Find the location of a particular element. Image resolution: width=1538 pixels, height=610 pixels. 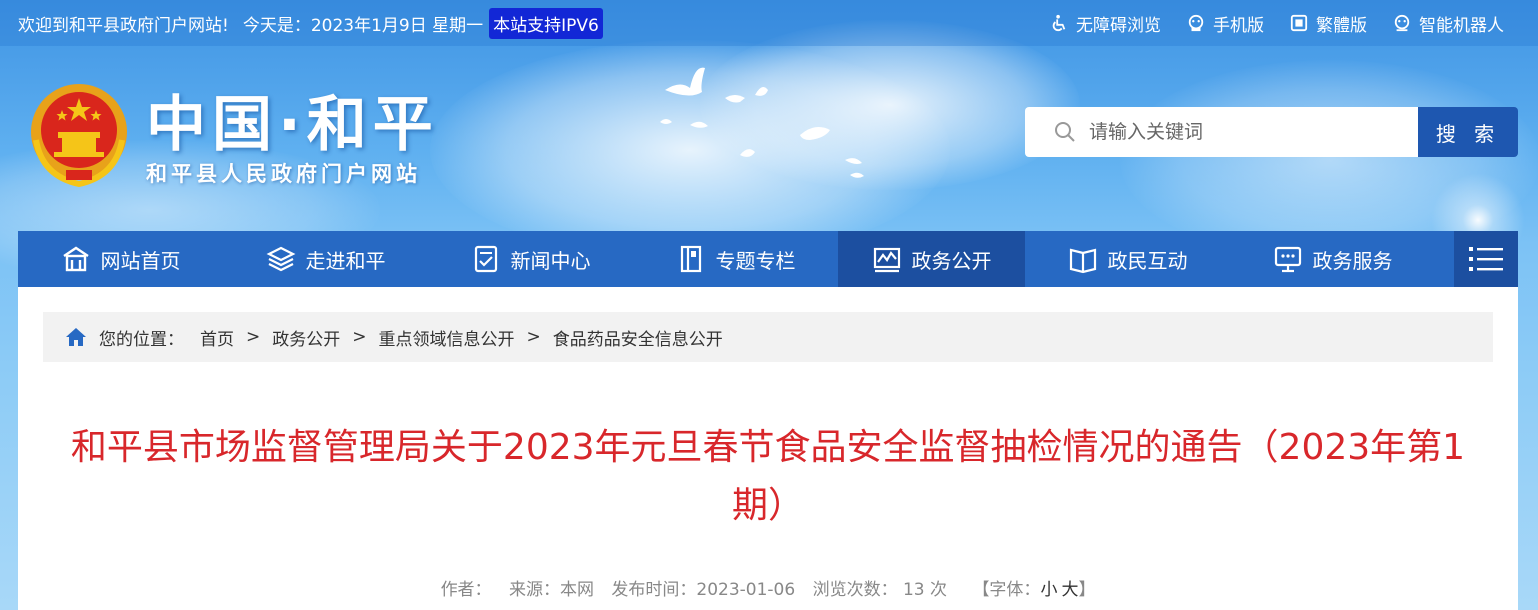

breadcrumb-label: 您的位置： is located at coordinates (141, 339).